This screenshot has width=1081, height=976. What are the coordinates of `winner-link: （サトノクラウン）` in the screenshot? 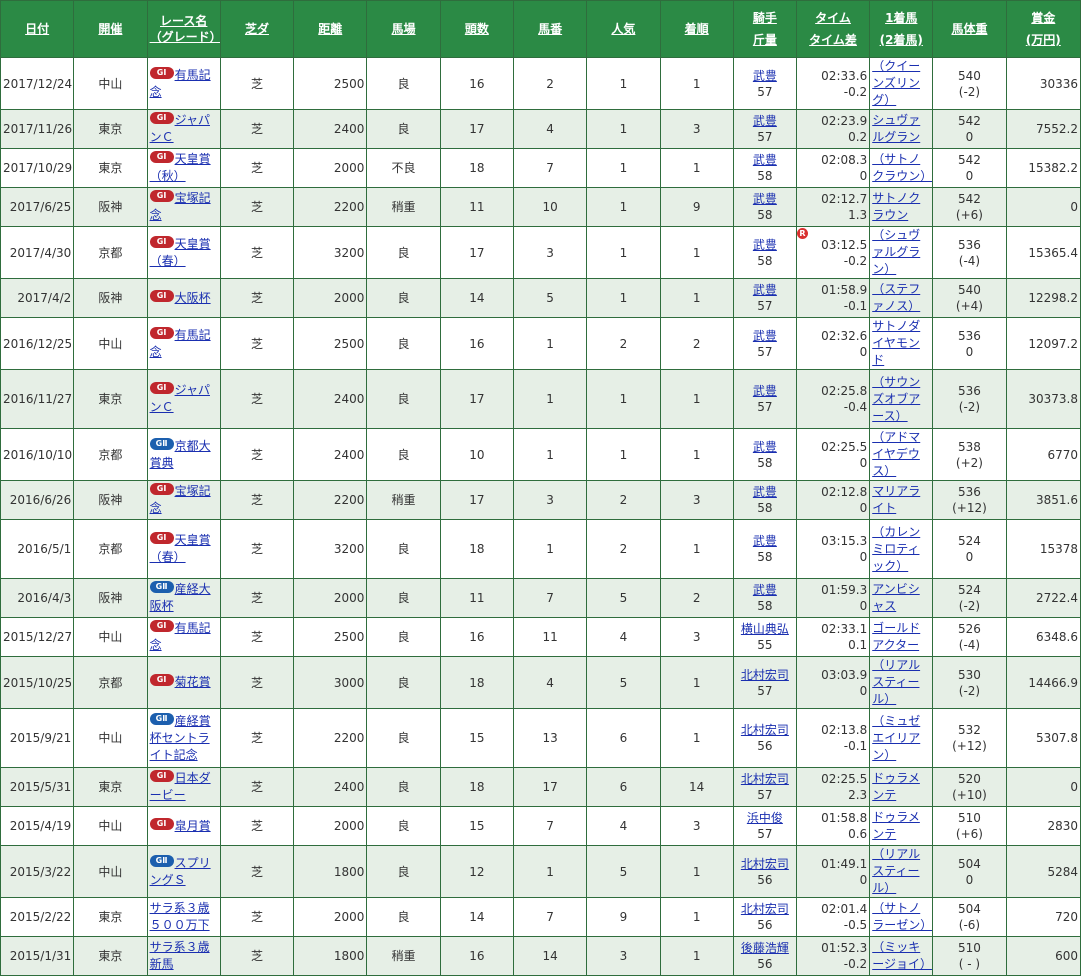 It's located at (902, 167).